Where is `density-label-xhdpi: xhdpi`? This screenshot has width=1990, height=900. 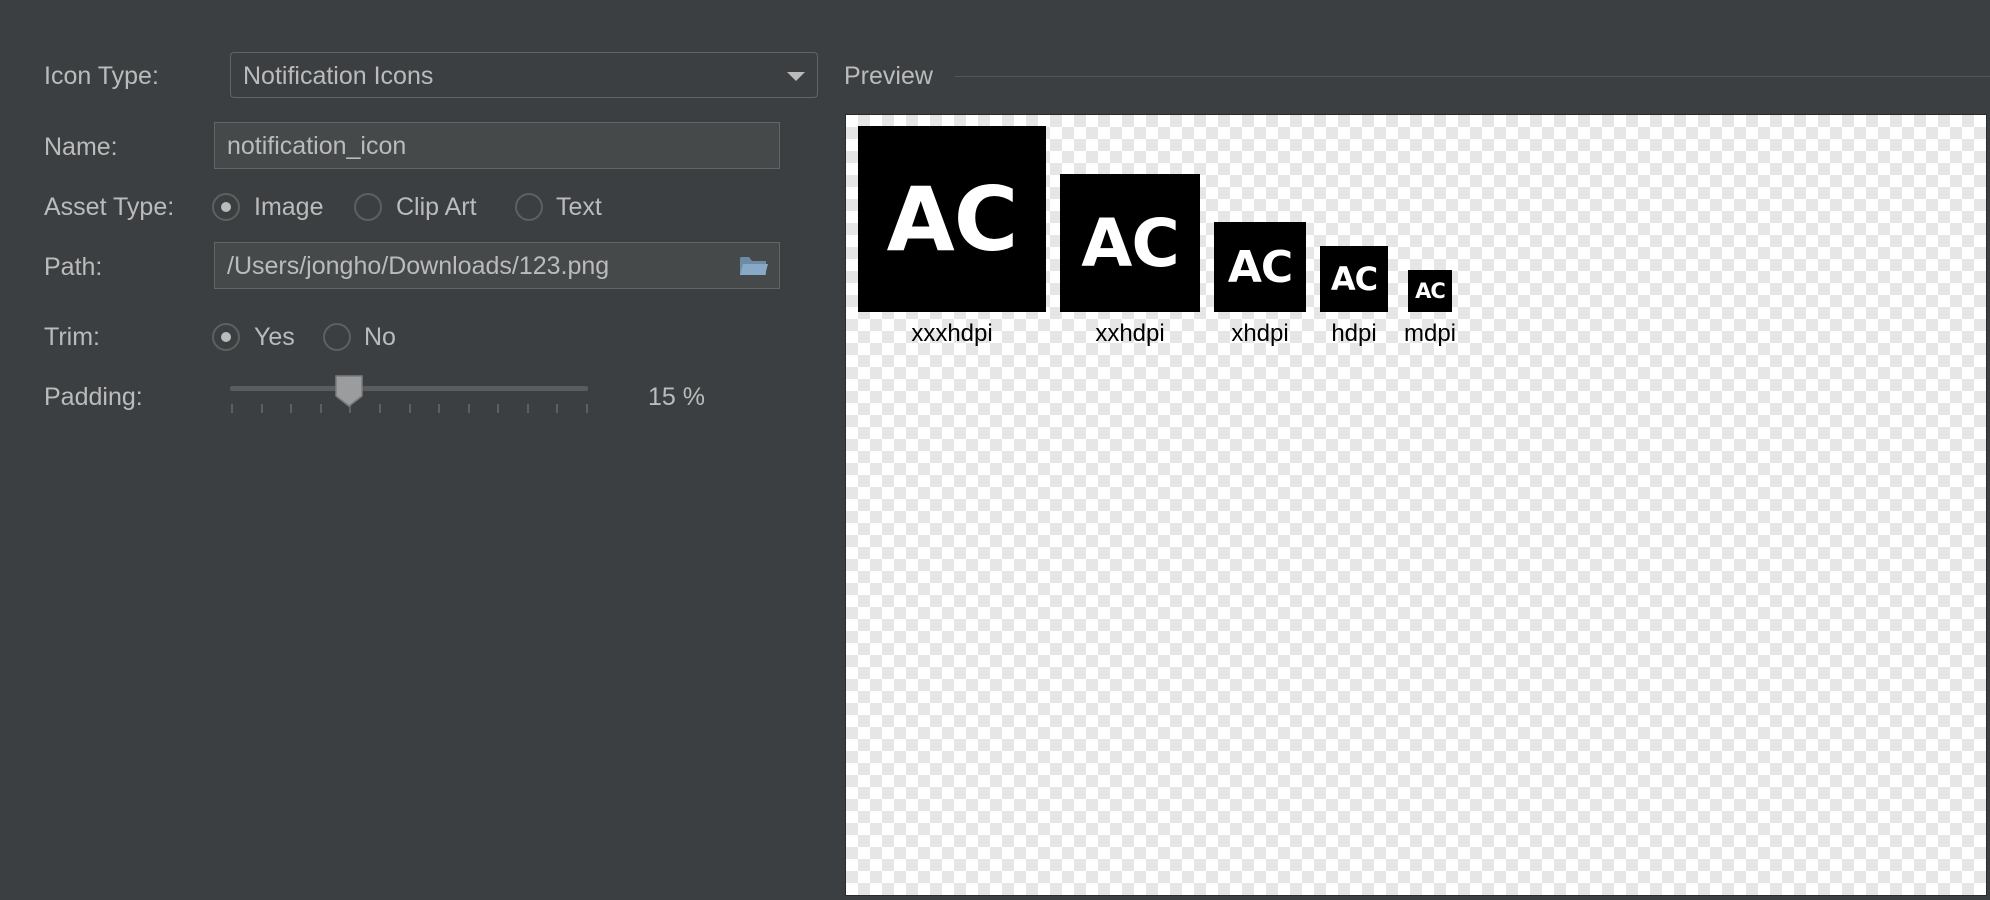
density-label-xhdpi: xhdpi is located at coordinates (1260, 333).